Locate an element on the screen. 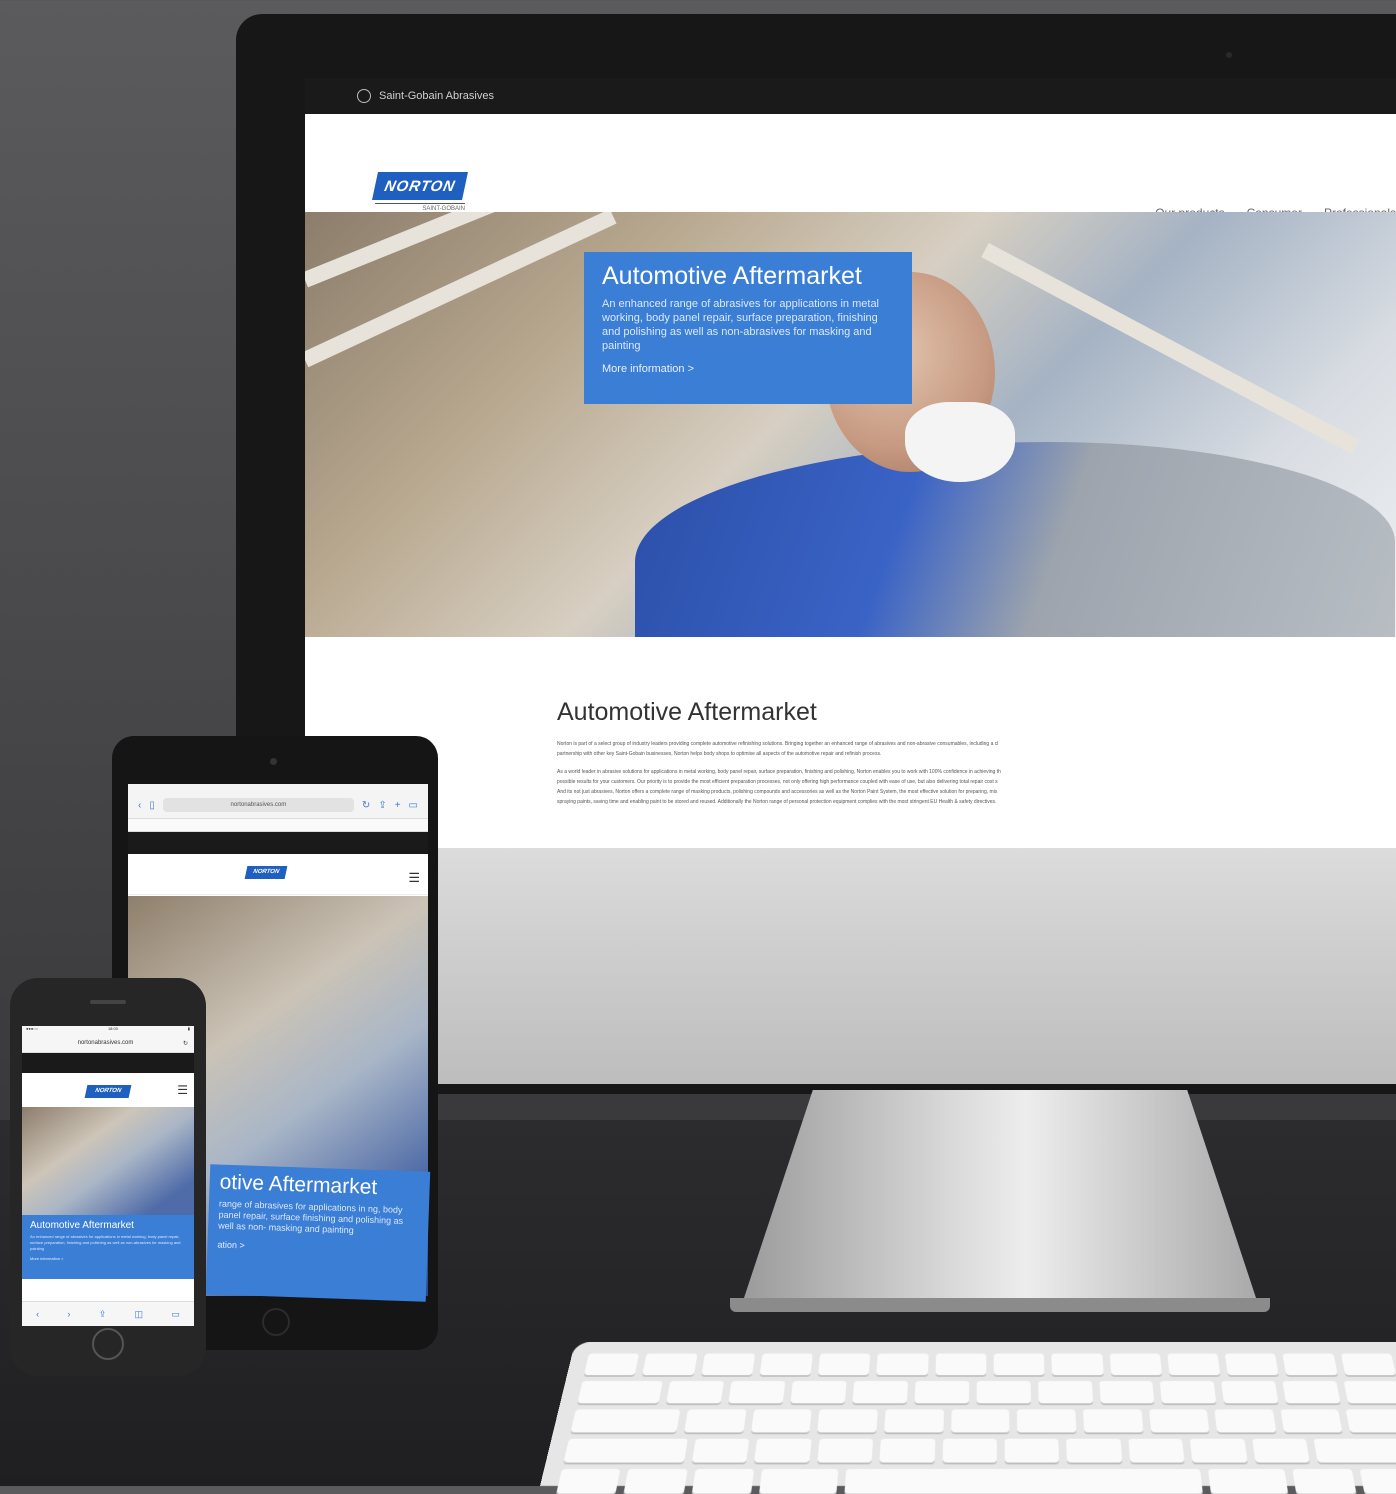 The height and width of the screenshot is (1494, 1396). hero-title: Automotive Aftermarket is located at coordinates (732, 276).